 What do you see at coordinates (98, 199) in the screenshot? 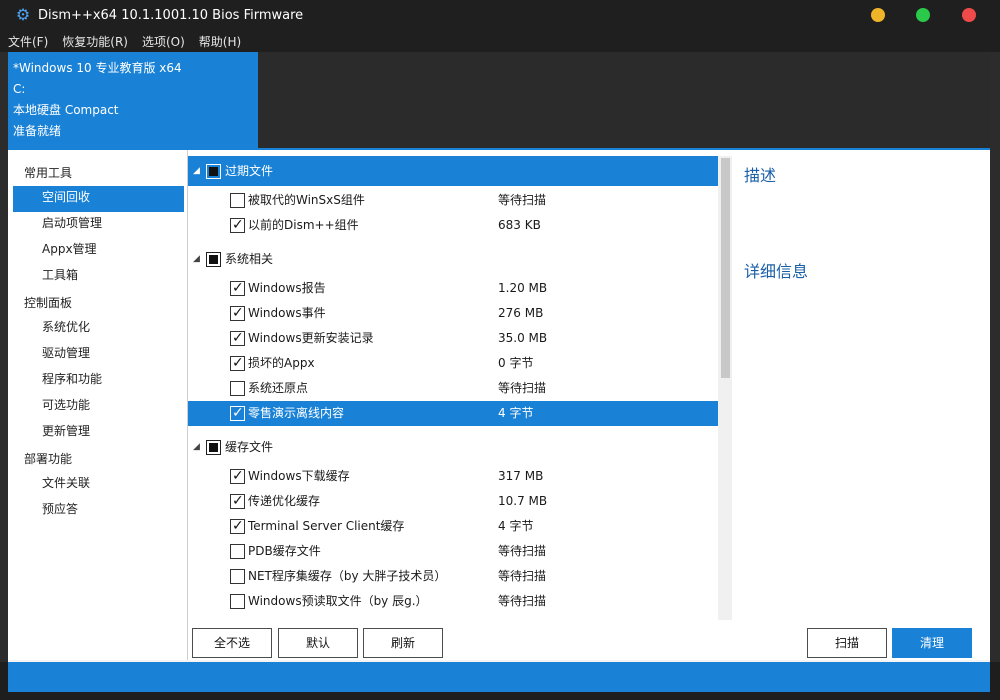
I see `nav-item-space-cleanup: 空间回收` at bounding box center [98, 199].